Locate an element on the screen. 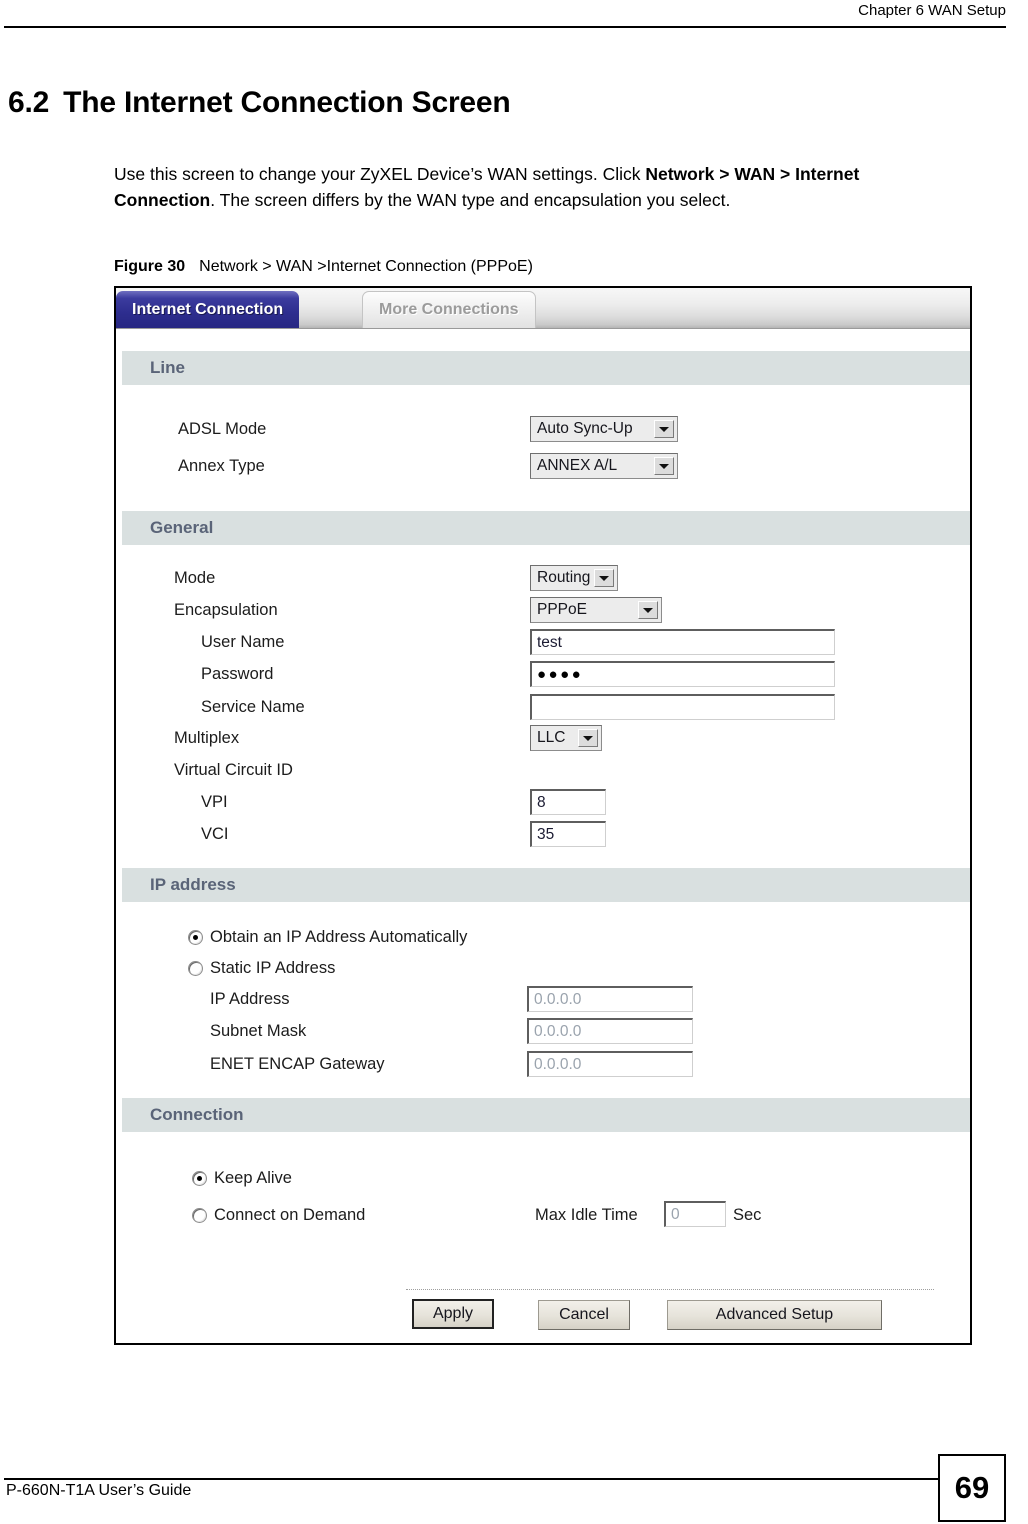 Image resolution: width=1028 pixels, height=1524 pixels. input-subnet-mask-value: 0.0.0.0 is located at coordinates (558, 1031).